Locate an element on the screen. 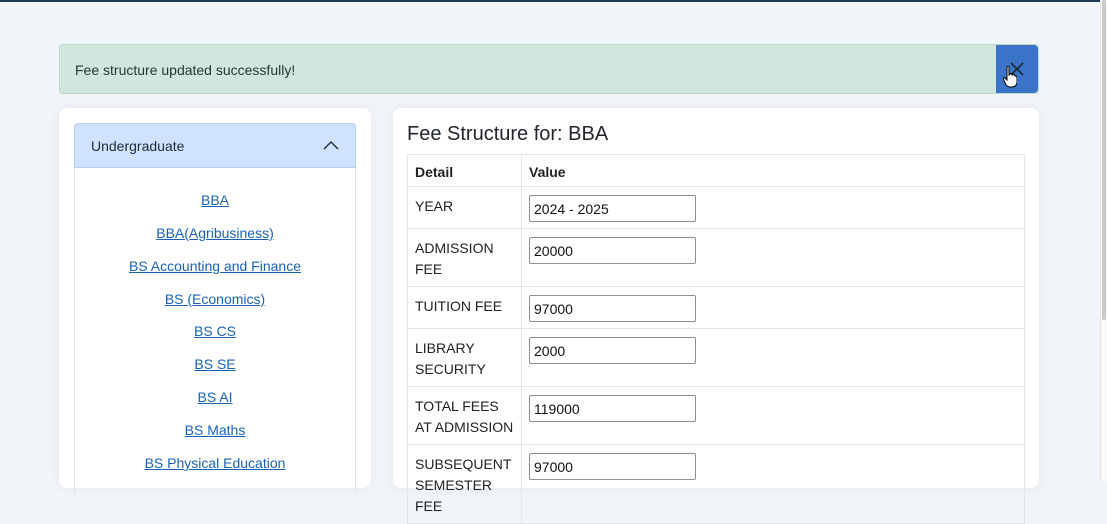 This screenshot has width=1107, height=524. row-label-year: YEAR is located at coordinates (464, 207).